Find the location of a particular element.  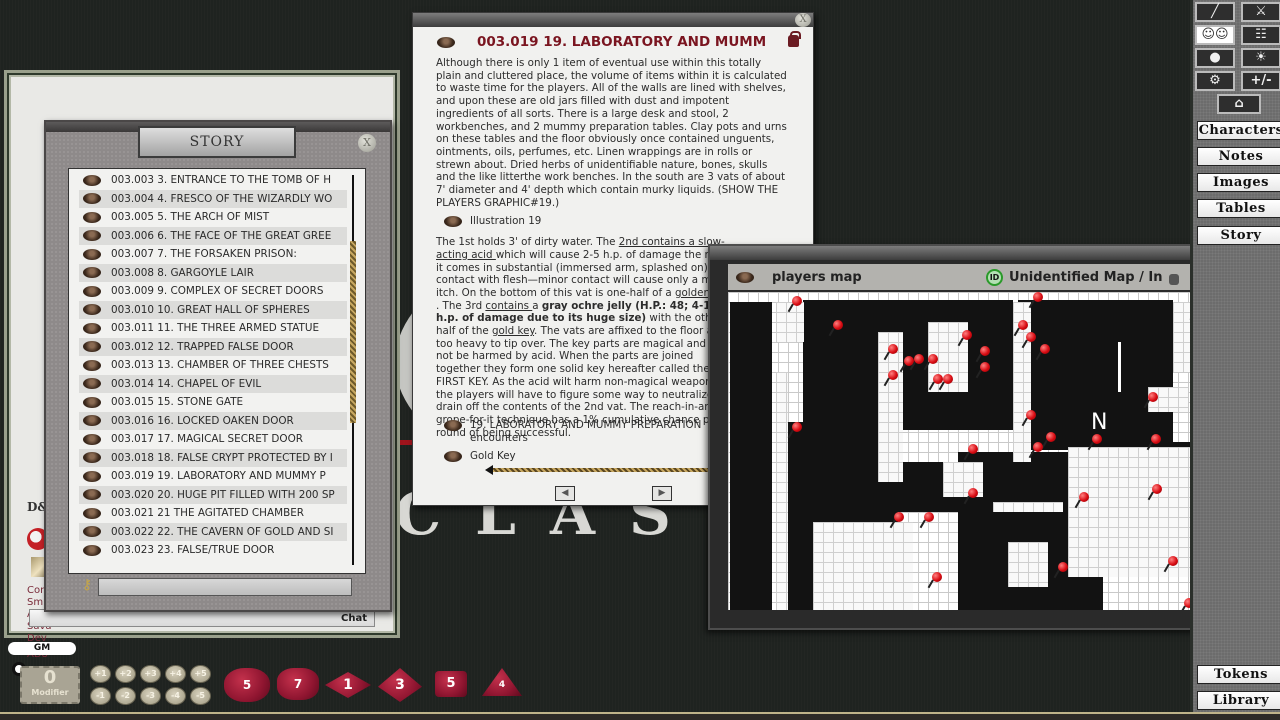

sidebar-item-tokens: Tokens is located at coordinates (1238, 674).